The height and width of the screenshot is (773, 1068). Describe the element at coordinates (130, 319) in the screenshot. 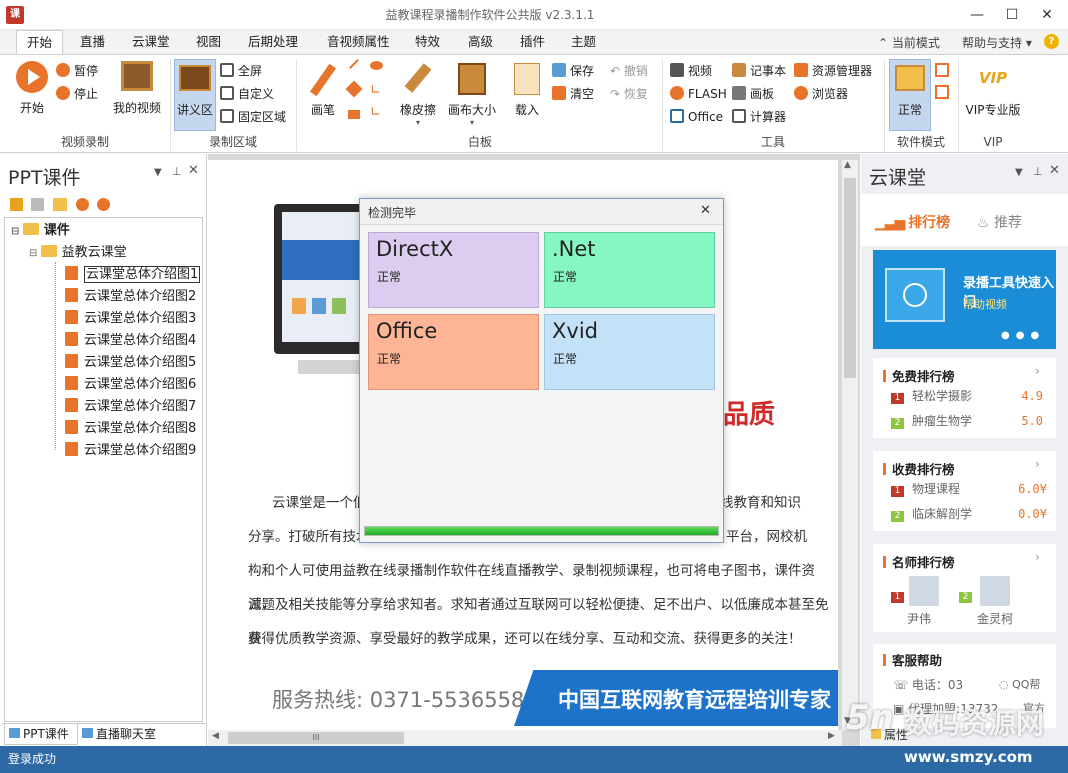

I see `tree-item: 云课堂总体介绍图3` at that location.